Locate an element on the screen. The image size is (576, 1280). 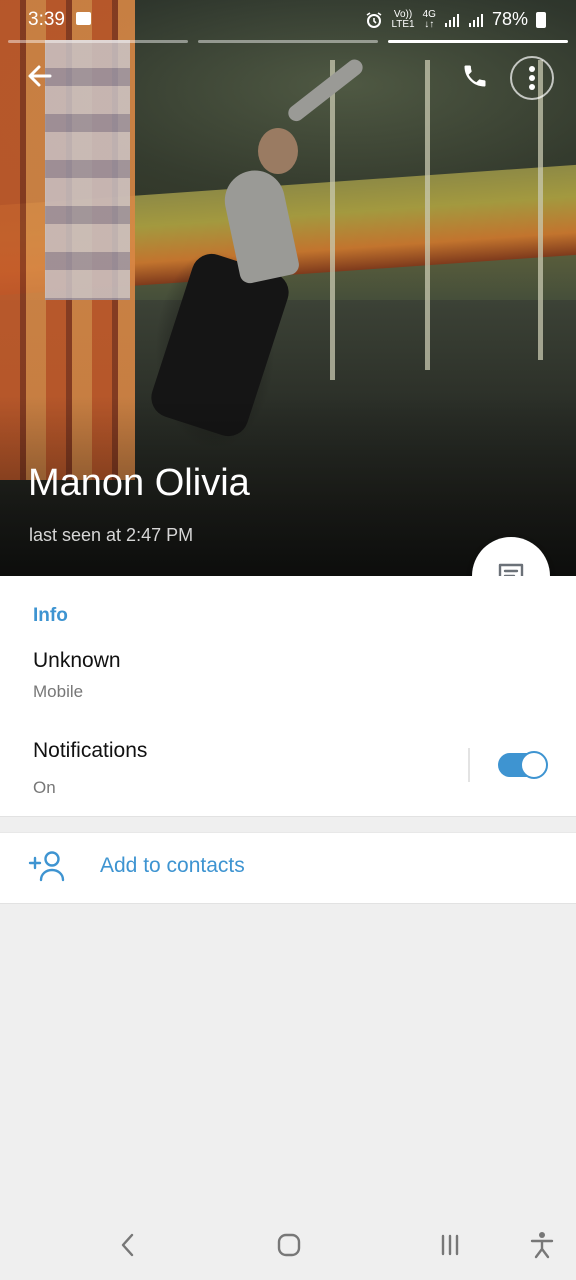
status-bar: 3:39 Vo)) LTE1 4G ↓↑ 78% is located at coordinates (288, 20).